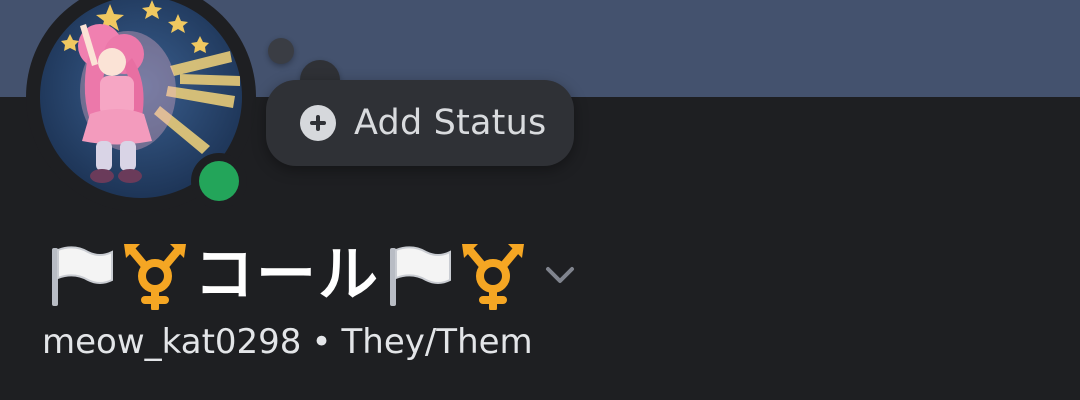 This screenshot has width=1080, height=400. What do you see at coordinates (560, 275) in the screenshot?
I see `chevron-down-icon` at bounding box center [560, 275].